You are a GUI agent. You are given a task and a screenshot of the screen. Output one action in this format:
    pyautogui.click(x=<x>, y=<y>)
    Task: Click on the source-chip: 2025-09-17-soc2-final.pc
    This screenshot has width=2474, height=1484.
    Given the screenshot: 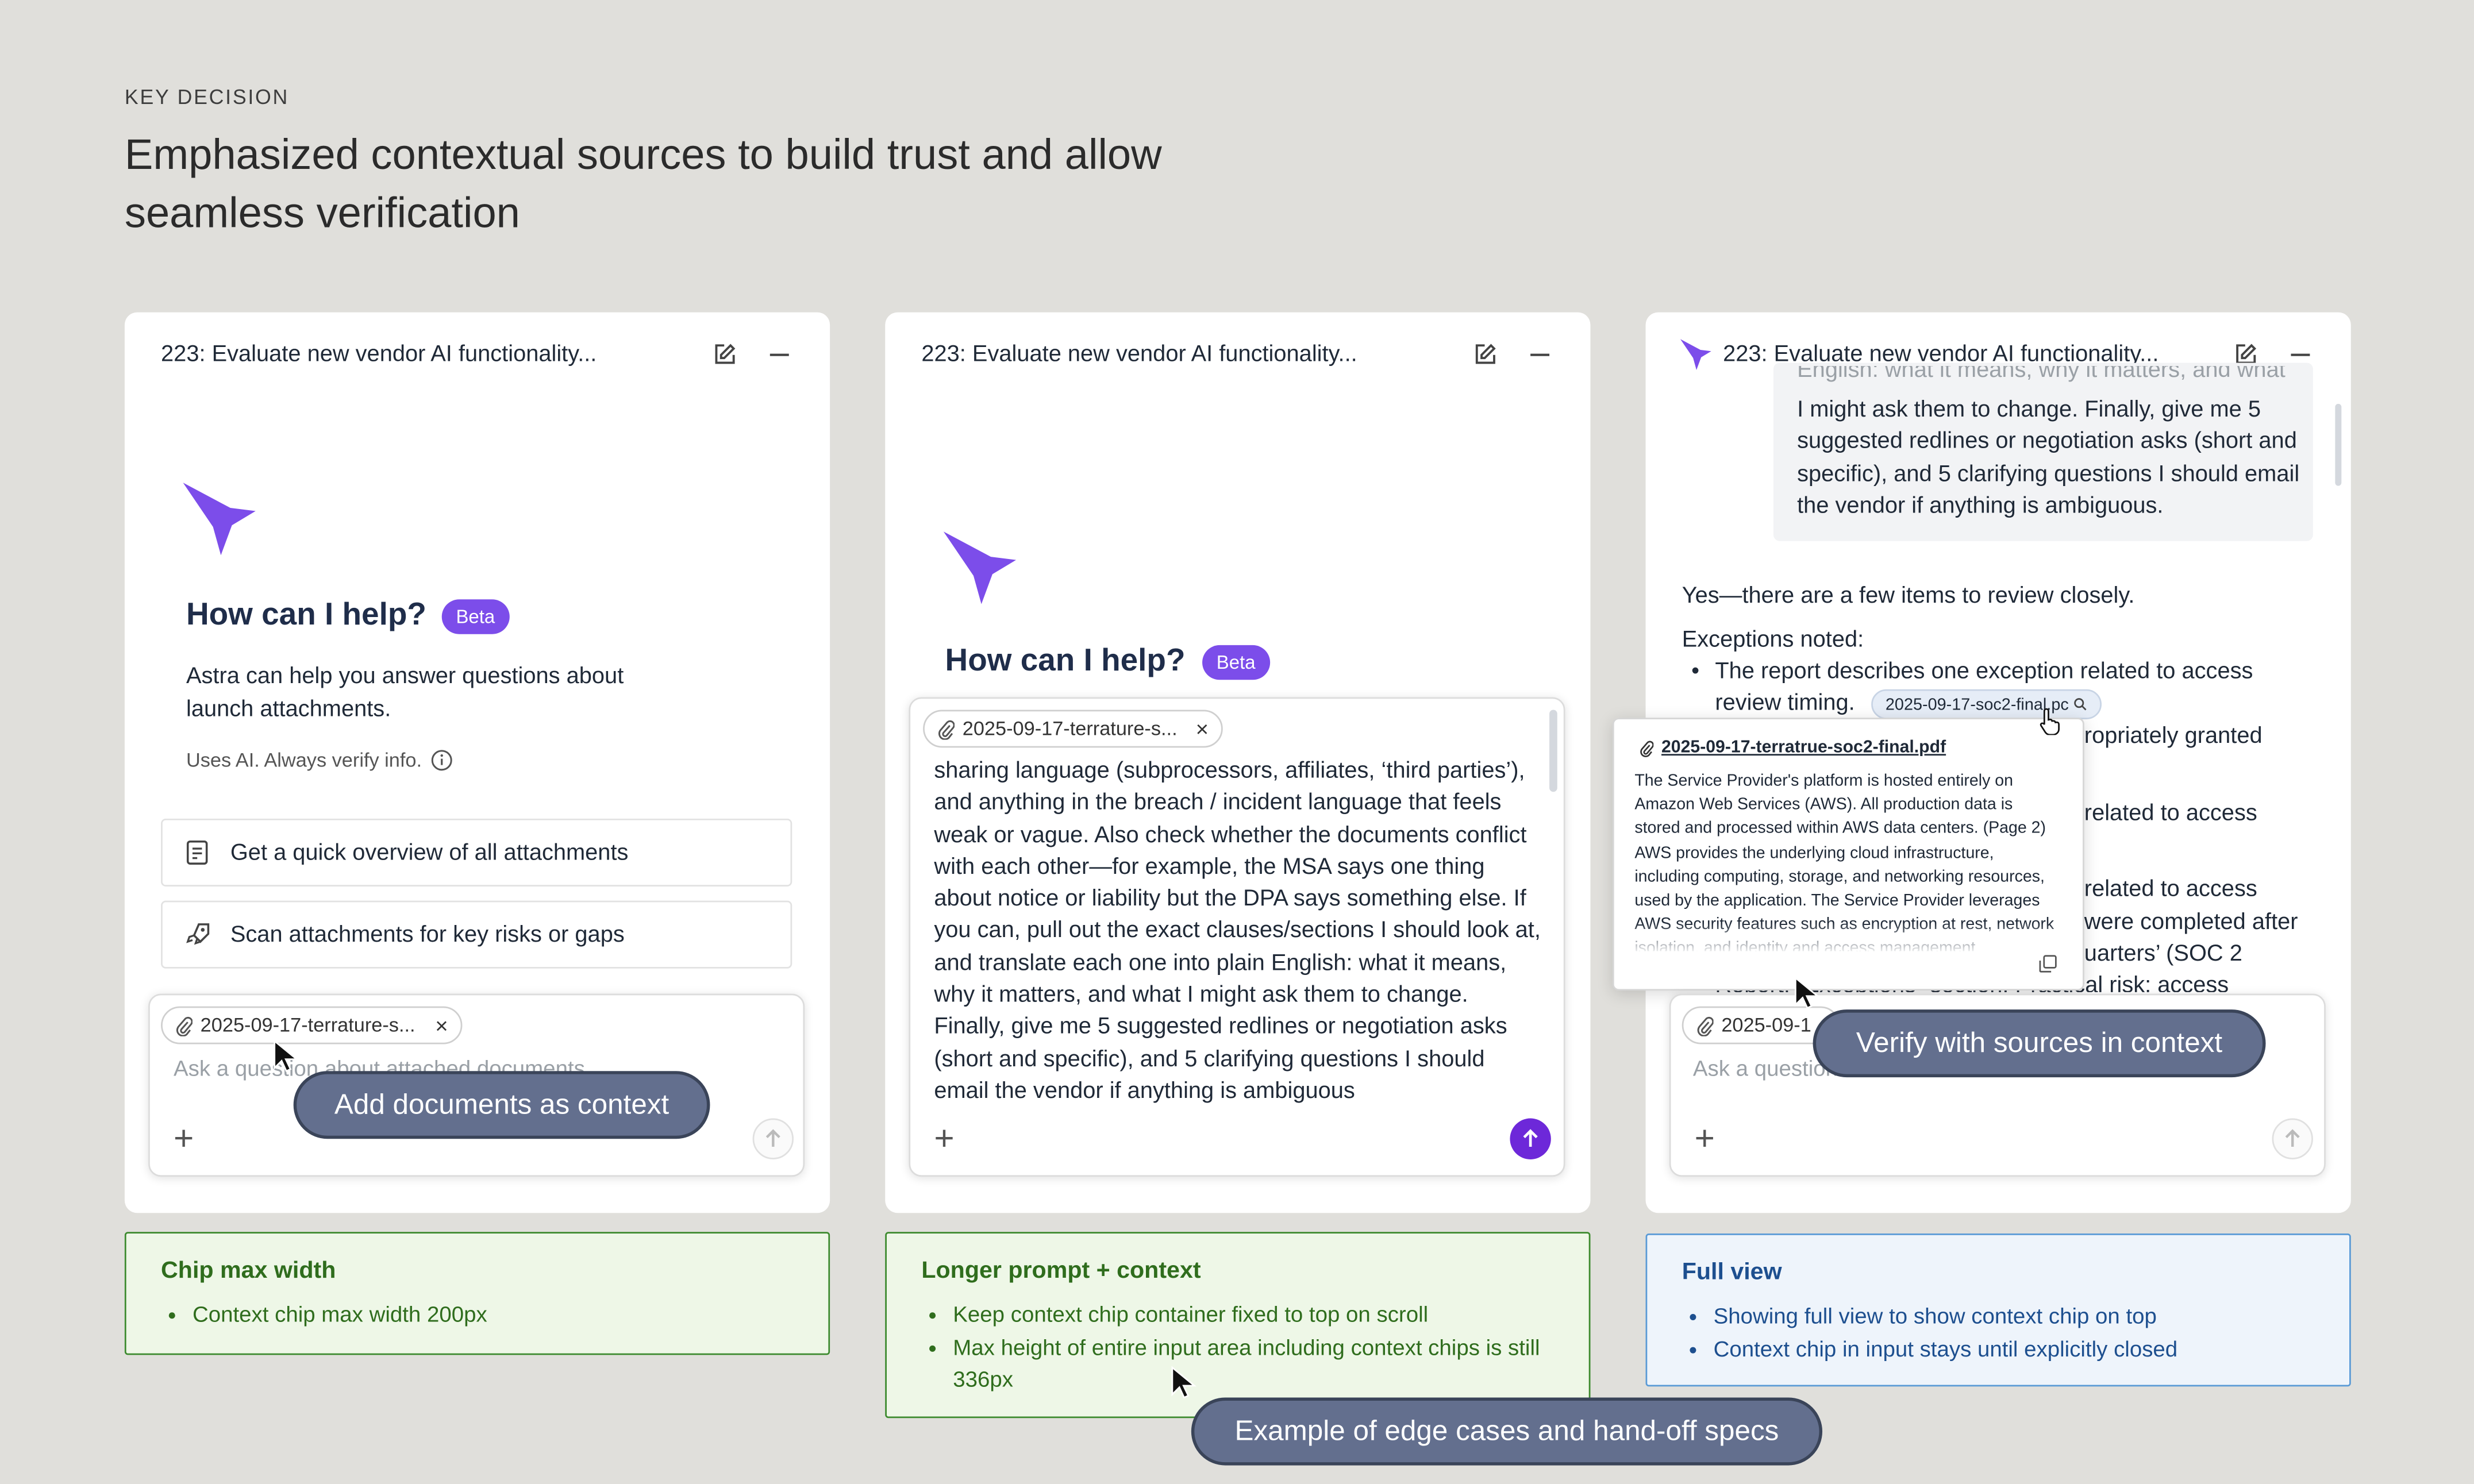 What is the action you would take?
    pyautogui.click(x=1987, y=704)
    